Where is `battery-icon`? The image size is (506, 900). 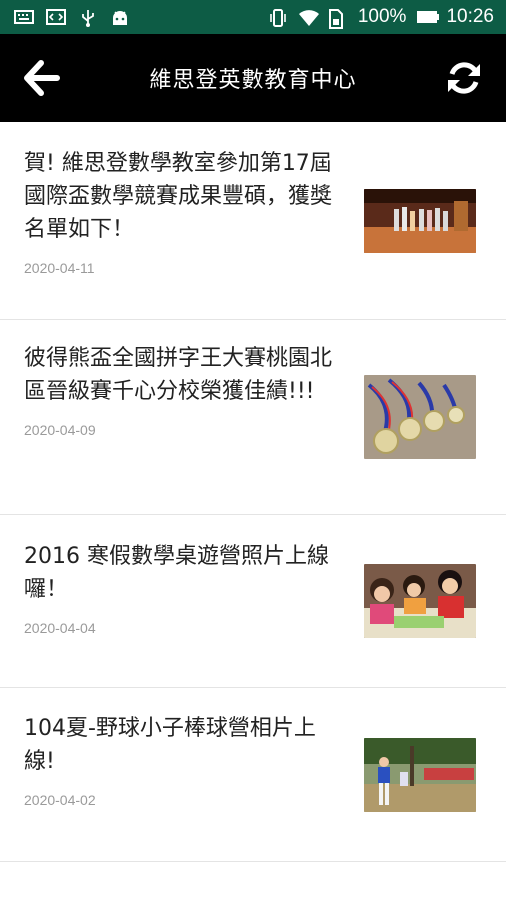
battery-icon is located at coordinates (428, 17).